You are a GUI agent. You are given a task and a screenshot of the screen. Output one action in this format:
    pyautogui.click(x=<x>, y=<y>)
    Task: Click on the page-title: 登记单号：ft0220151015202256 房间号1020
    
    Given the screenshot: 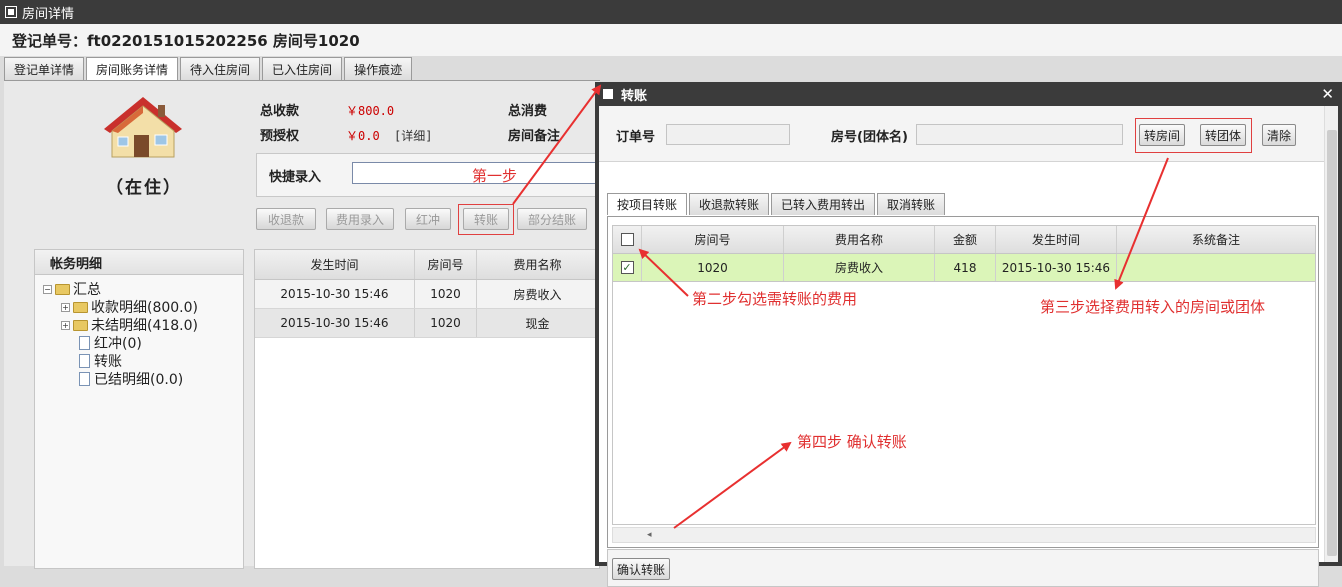 What is the action you would take?
    pyautogui.click(x=671, y=40)
    